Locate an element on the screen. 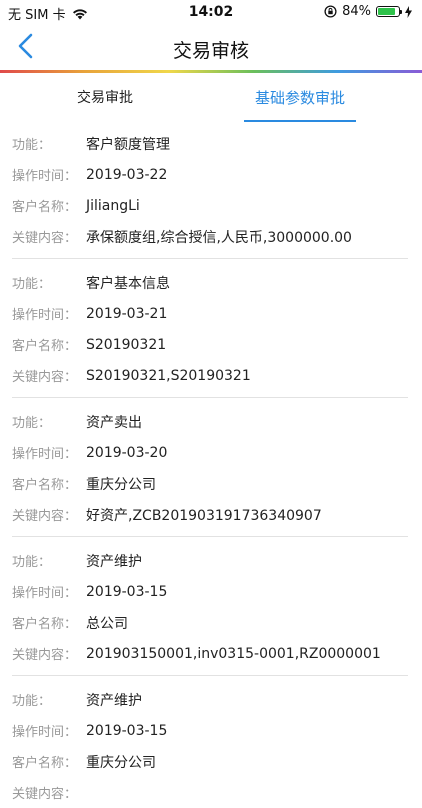  key-content-row: 关键内容： 201903150001,inv0315-0001,RZ0000001 is located at coordinates (211, 653).